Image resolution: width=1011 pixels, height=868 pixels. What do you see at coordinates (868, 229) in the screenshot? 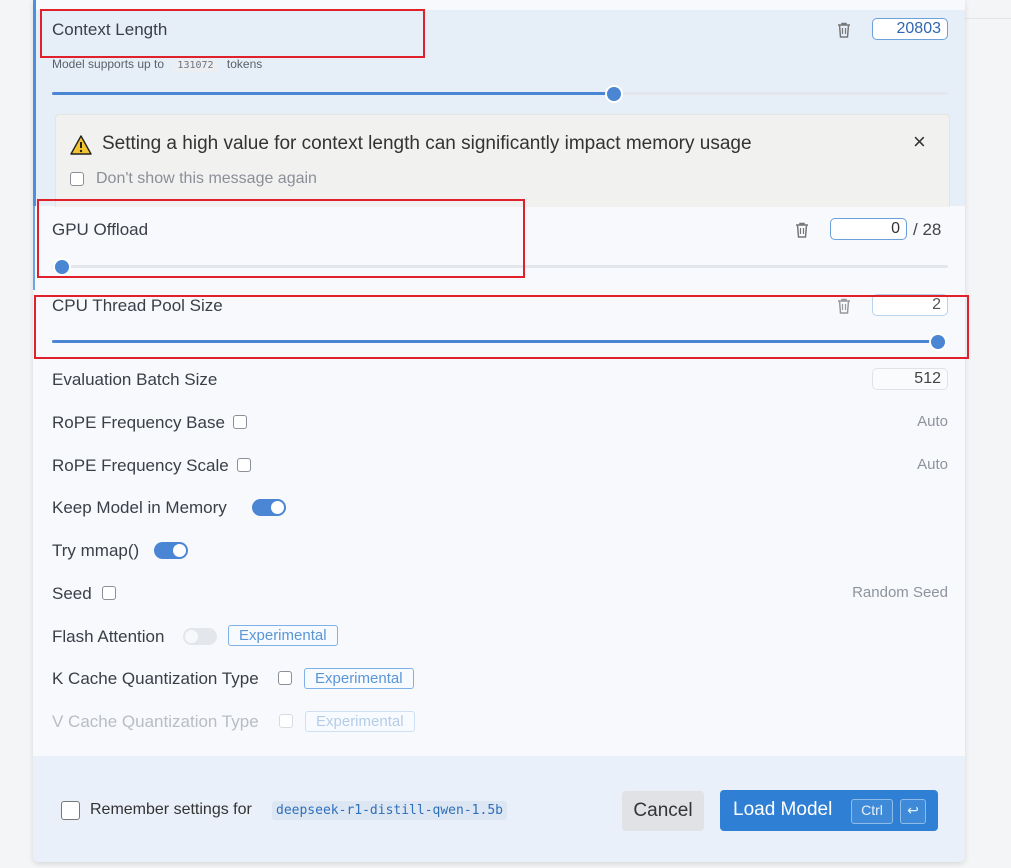
I see `gpu-offload-input: 0` at bounding box center [868, 229].